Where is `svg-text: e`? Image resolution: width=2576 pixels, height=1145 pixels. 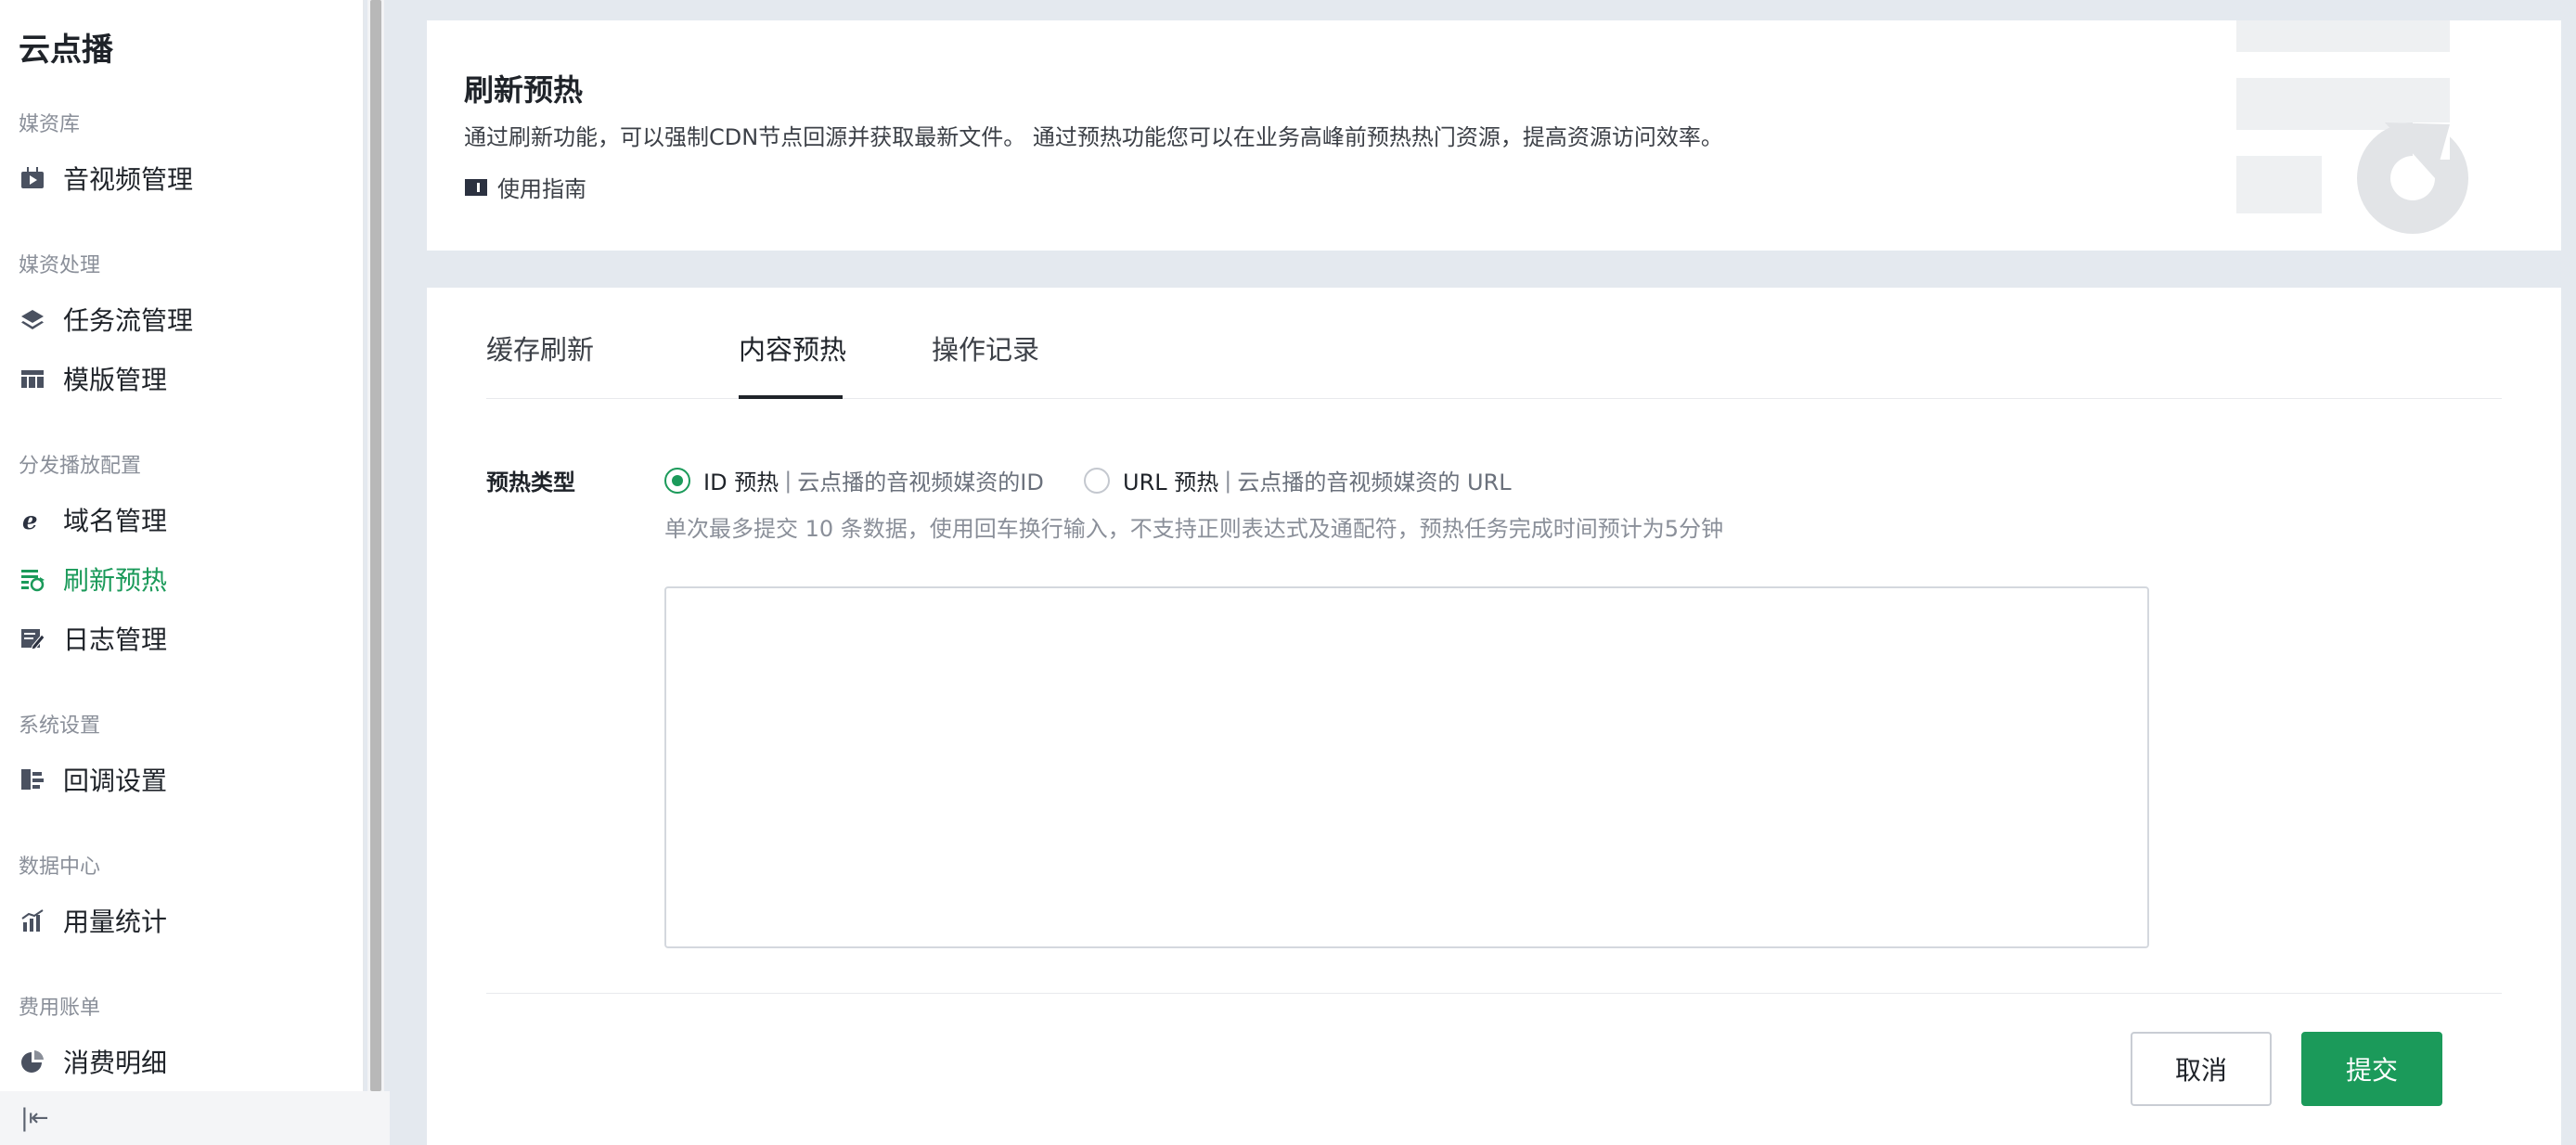
svg-text: e is located at coordinates (30, 520).